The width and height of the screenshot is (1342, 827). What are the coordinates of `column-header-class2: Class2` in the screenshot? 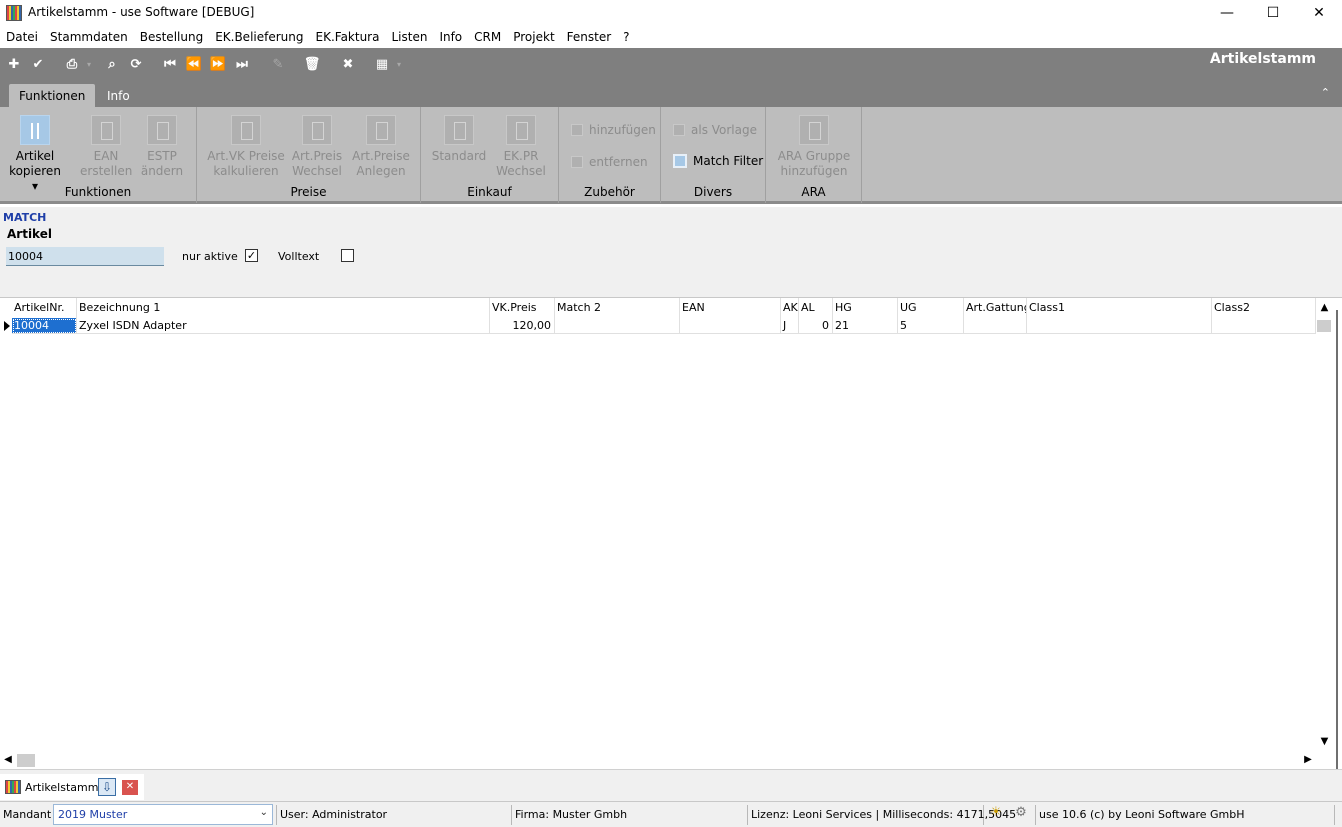 It's located at (1264, 308).